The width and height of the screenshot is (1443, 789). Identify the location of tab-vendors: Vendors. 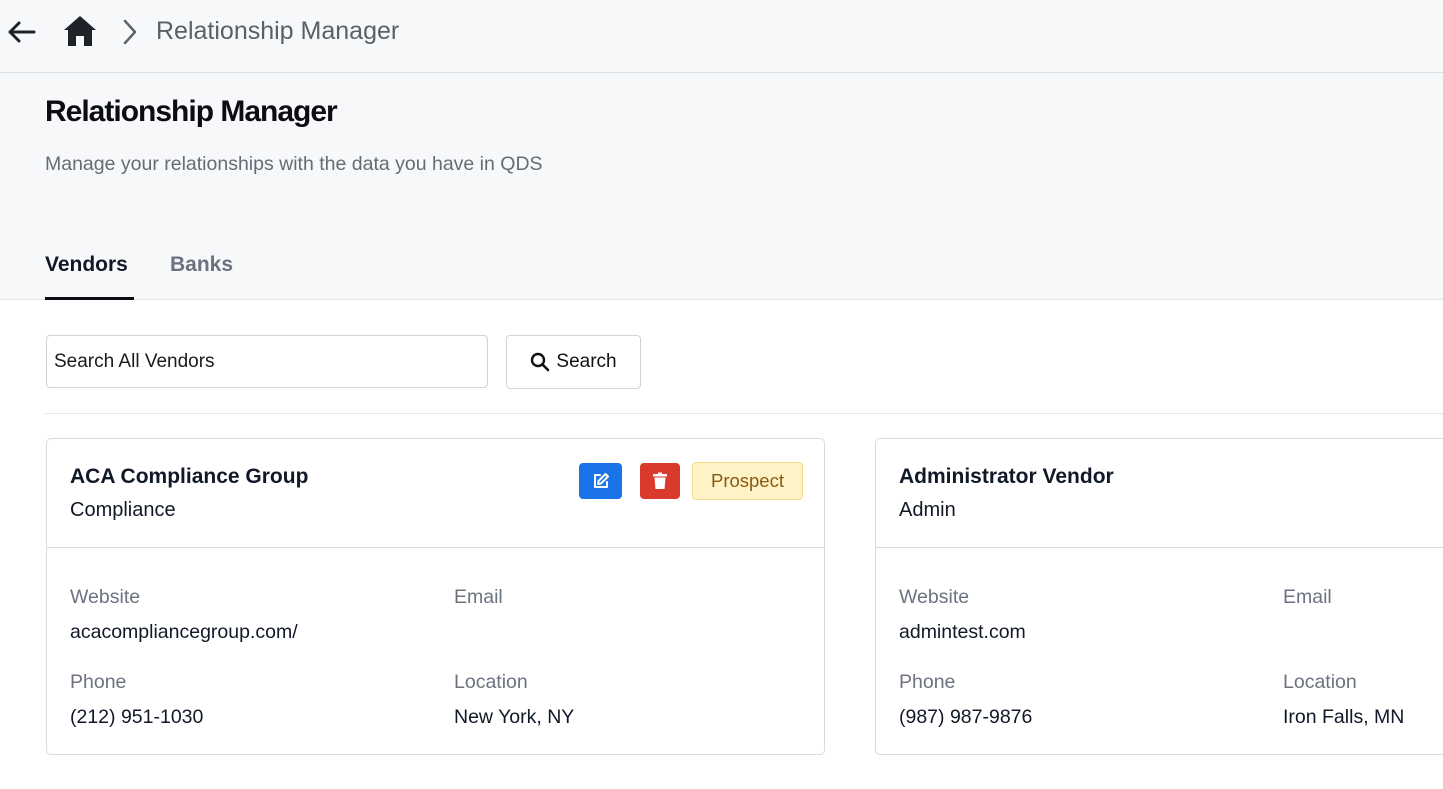
(86, 265).